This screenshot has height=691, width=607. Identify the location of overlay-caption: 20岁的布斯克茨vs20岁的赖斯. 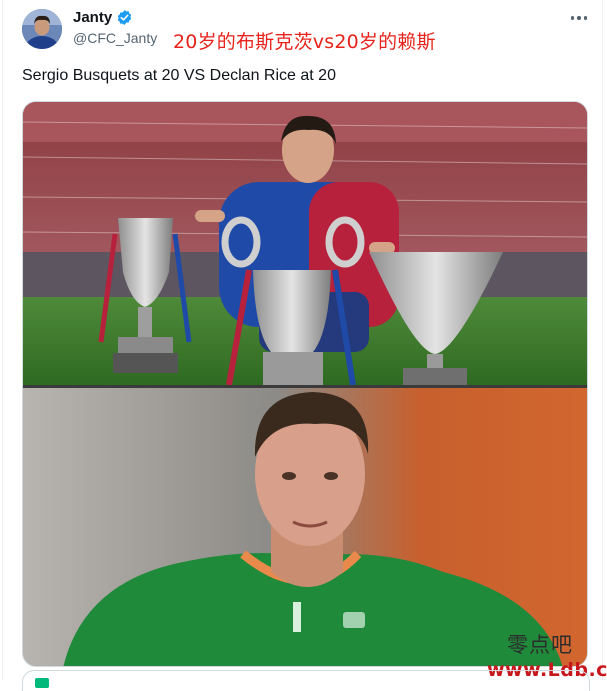
(304, 42).